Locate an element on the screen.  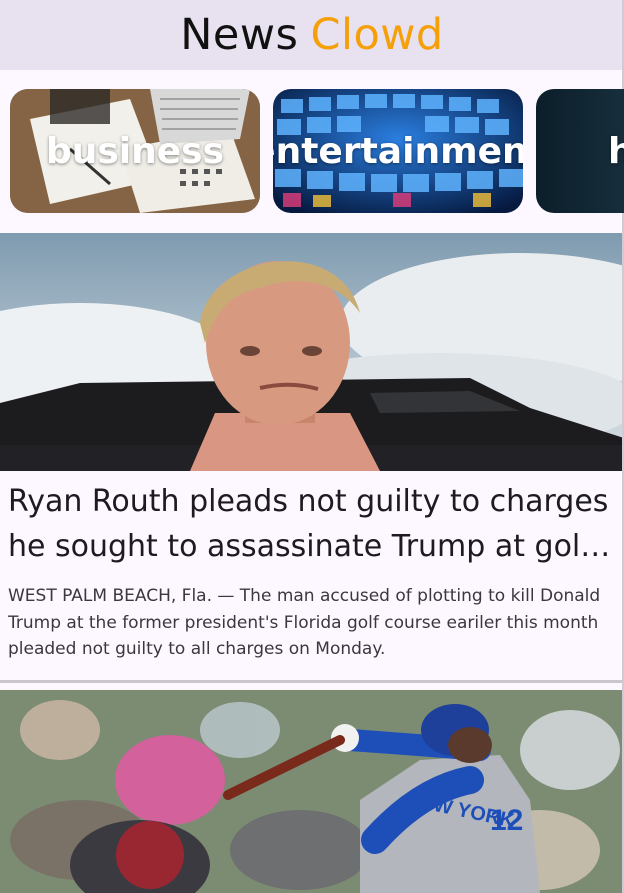
app-title-clowd: Clowd is located at coordinates (377, 35).